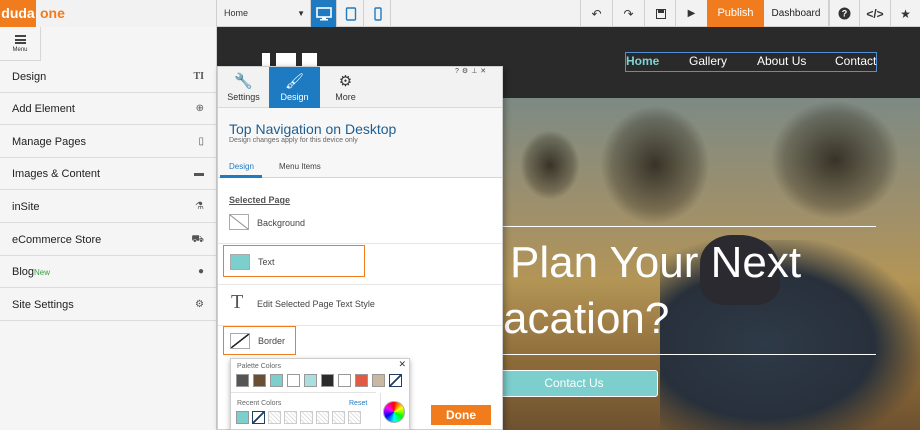 This screenshot has width=920, height=430. I want to click on preview-button: ▶, so click(691, 13).